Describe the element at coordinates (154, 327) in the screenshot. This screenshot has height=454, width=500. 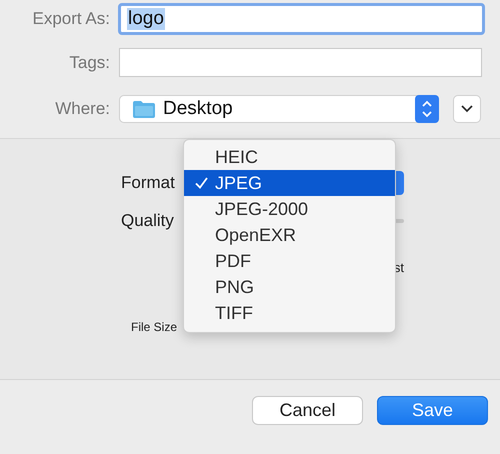
I see `file-size-label: File Size` at that location.